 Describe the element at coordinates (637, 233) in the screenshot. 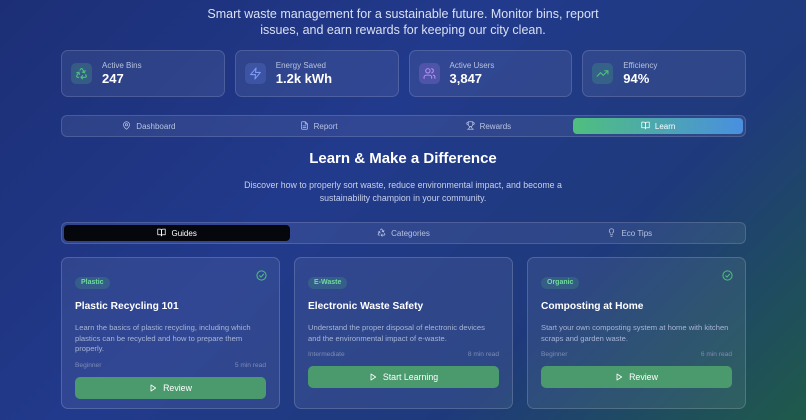

I see `subtab-label: Eco Tips` at that location.